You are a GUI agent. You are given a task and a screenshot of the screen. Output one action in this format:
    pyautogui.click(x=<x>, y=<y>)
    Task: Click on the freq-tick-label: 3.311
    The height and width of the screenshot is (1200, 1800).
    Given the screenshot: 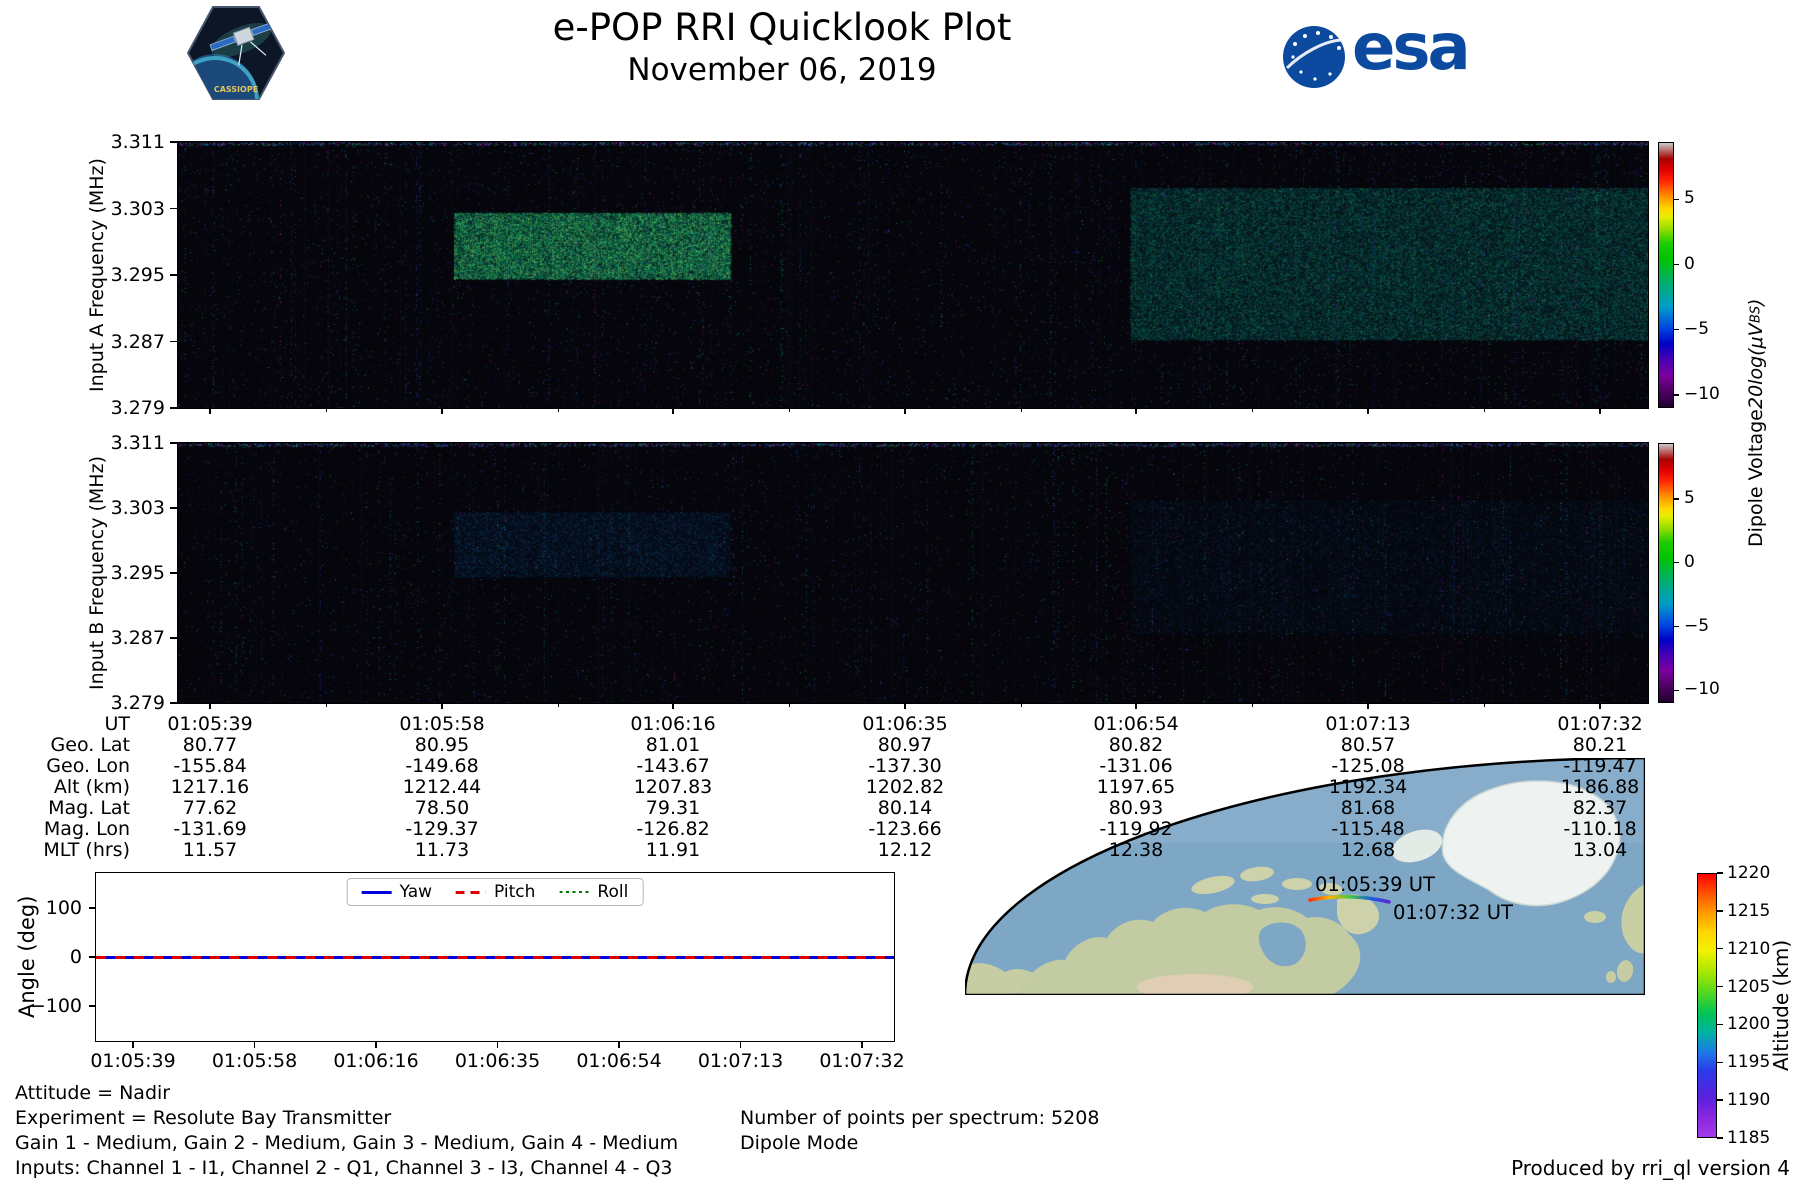 What is the action you would take?
    pyautogui.click(x=137, y=142)
    